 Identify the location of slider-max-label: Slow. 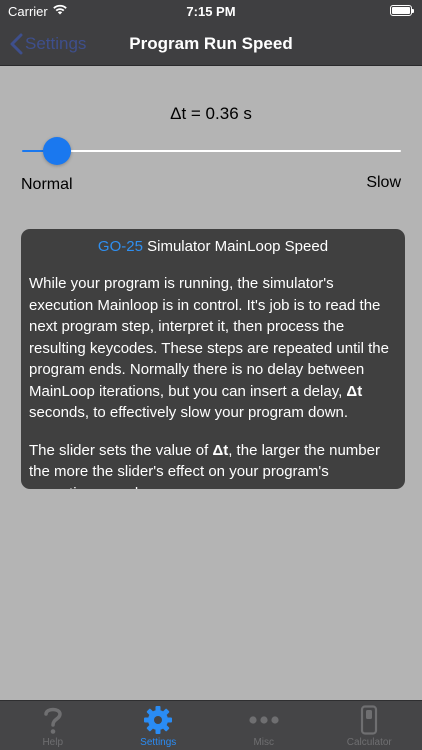
(383, 182).